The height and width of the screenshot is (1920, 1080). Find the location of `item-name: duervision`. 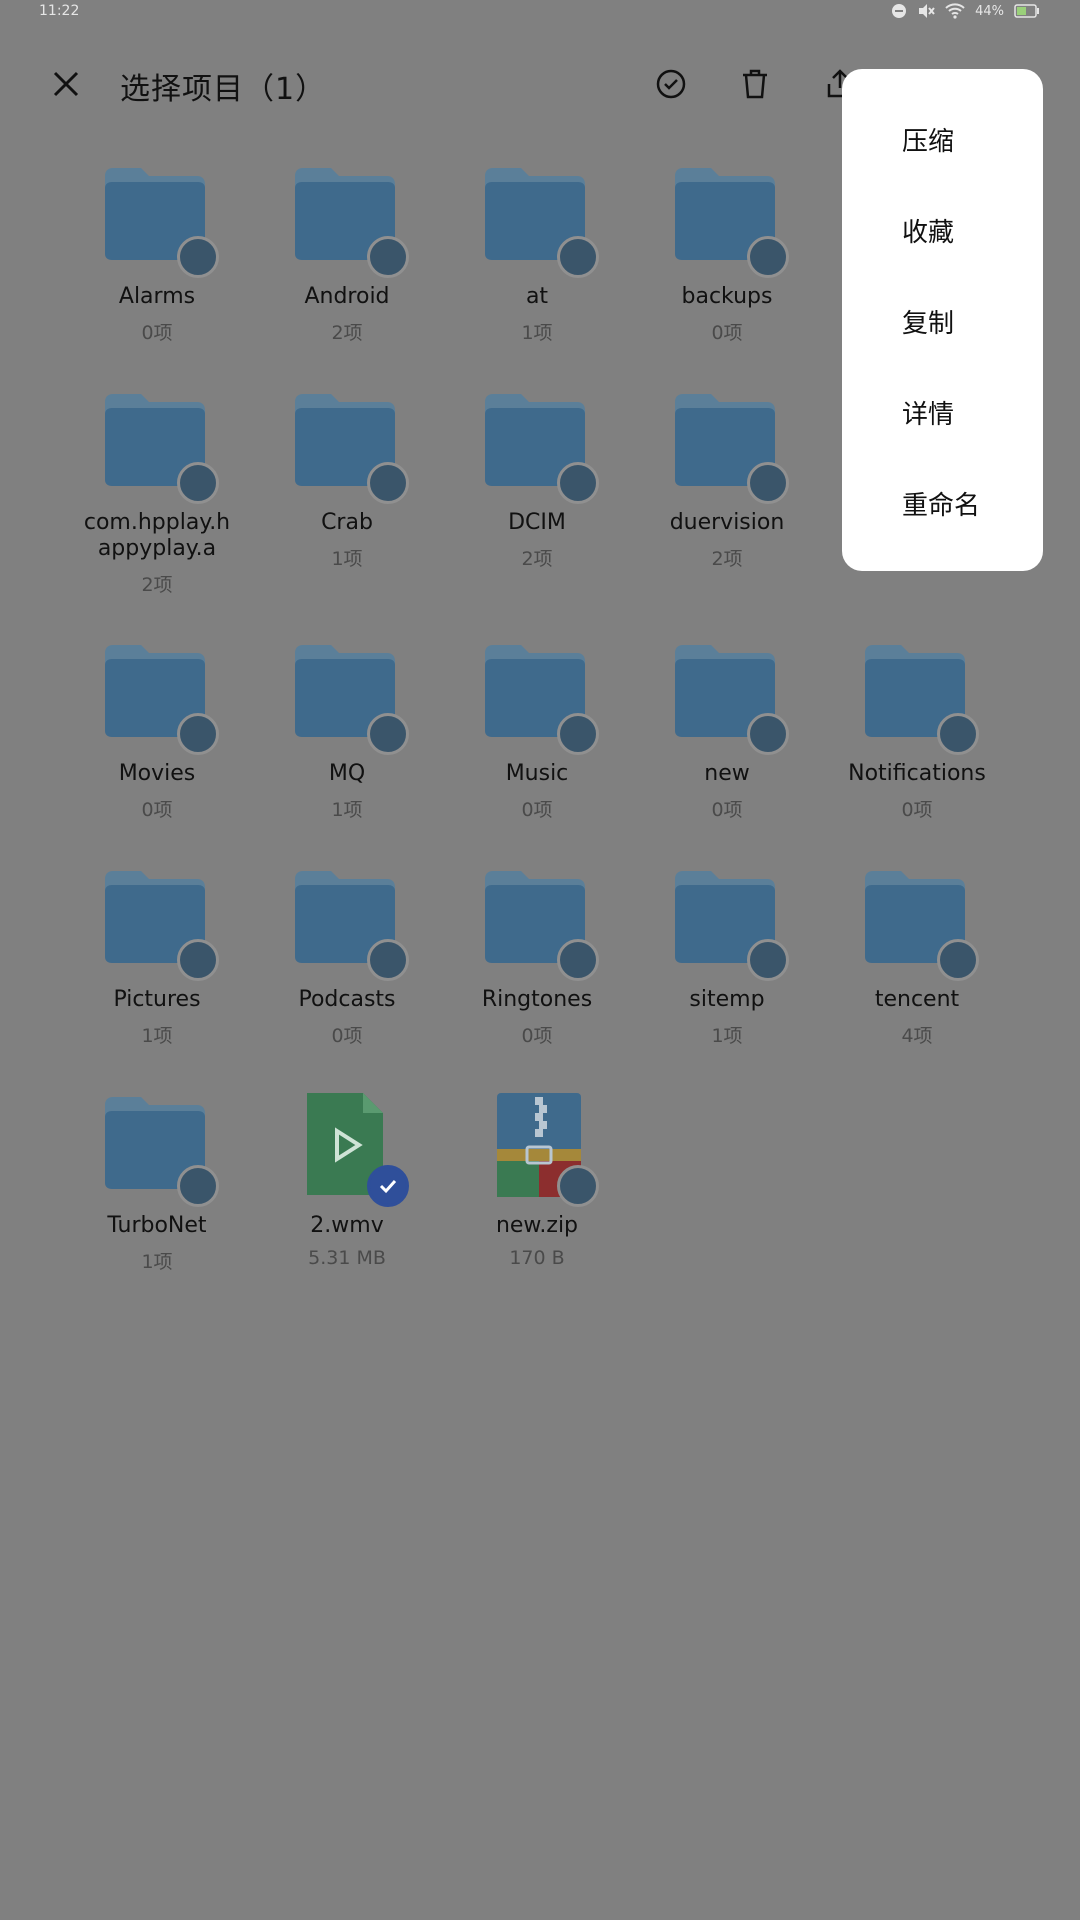

item-name: duervision is located at coordinates (727, 522).